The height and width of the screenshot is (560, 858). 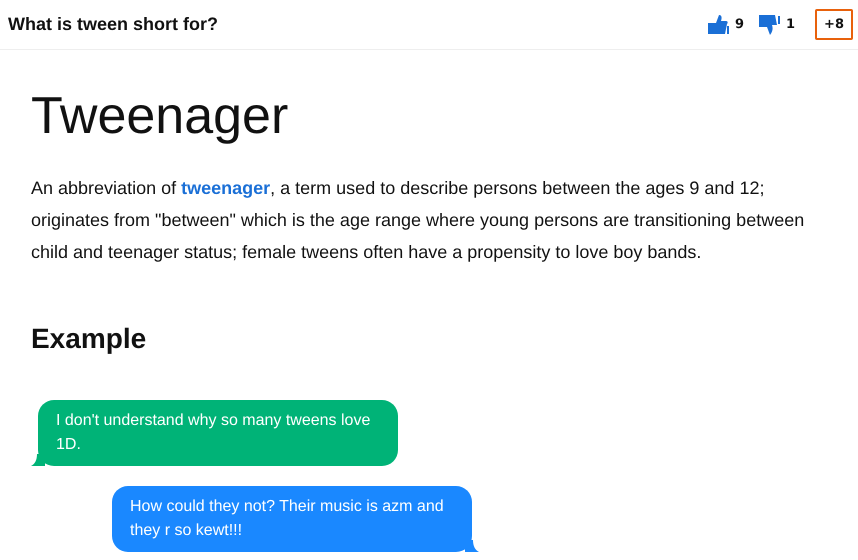 I want to click on message-text: How could they not? Their music is azm and they r so kewt!!!, so click(x=287, y=518).